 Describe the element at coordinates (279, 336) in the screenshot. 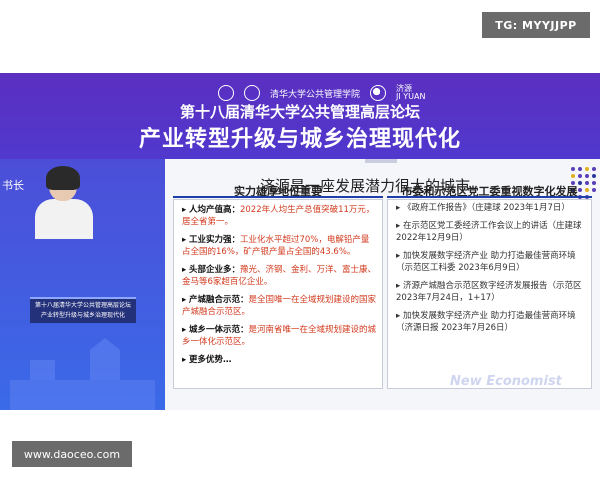

I see `list-item: 城乡一体示范：是河南省唯一在全域规划建设的城乡一体化示范区。` at that location.